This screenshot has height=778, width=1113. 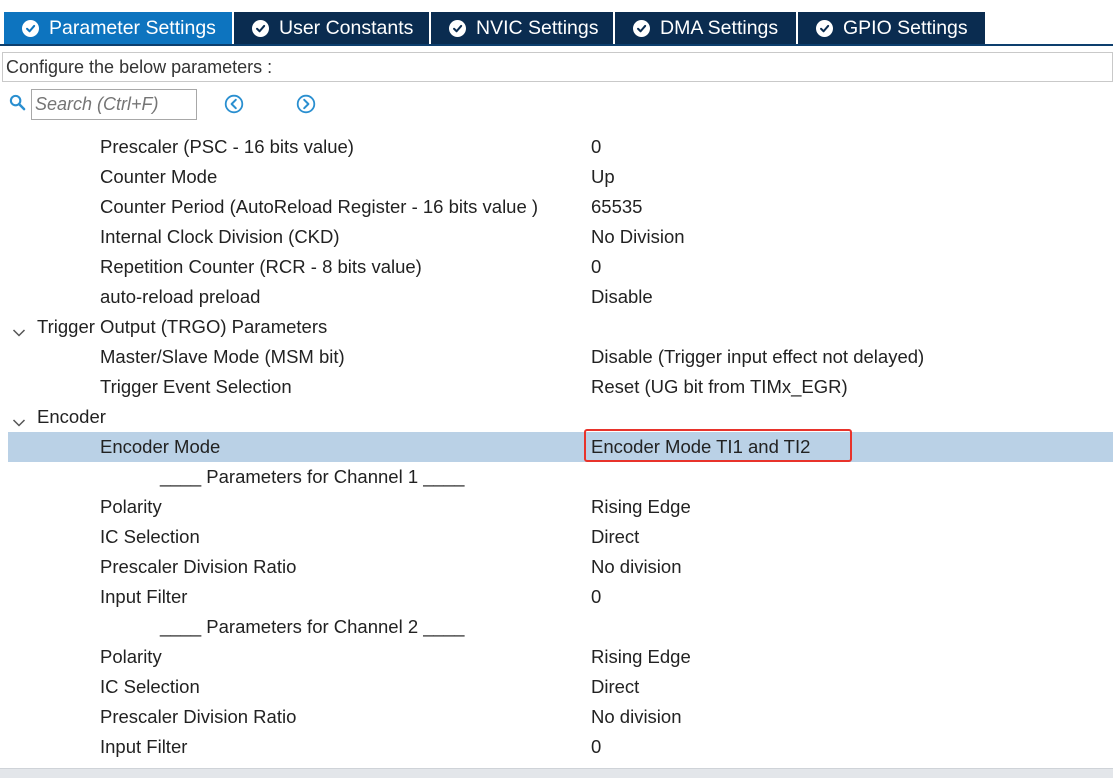 I want to click on parameter-value: 65535, so click(x=616, y=207).